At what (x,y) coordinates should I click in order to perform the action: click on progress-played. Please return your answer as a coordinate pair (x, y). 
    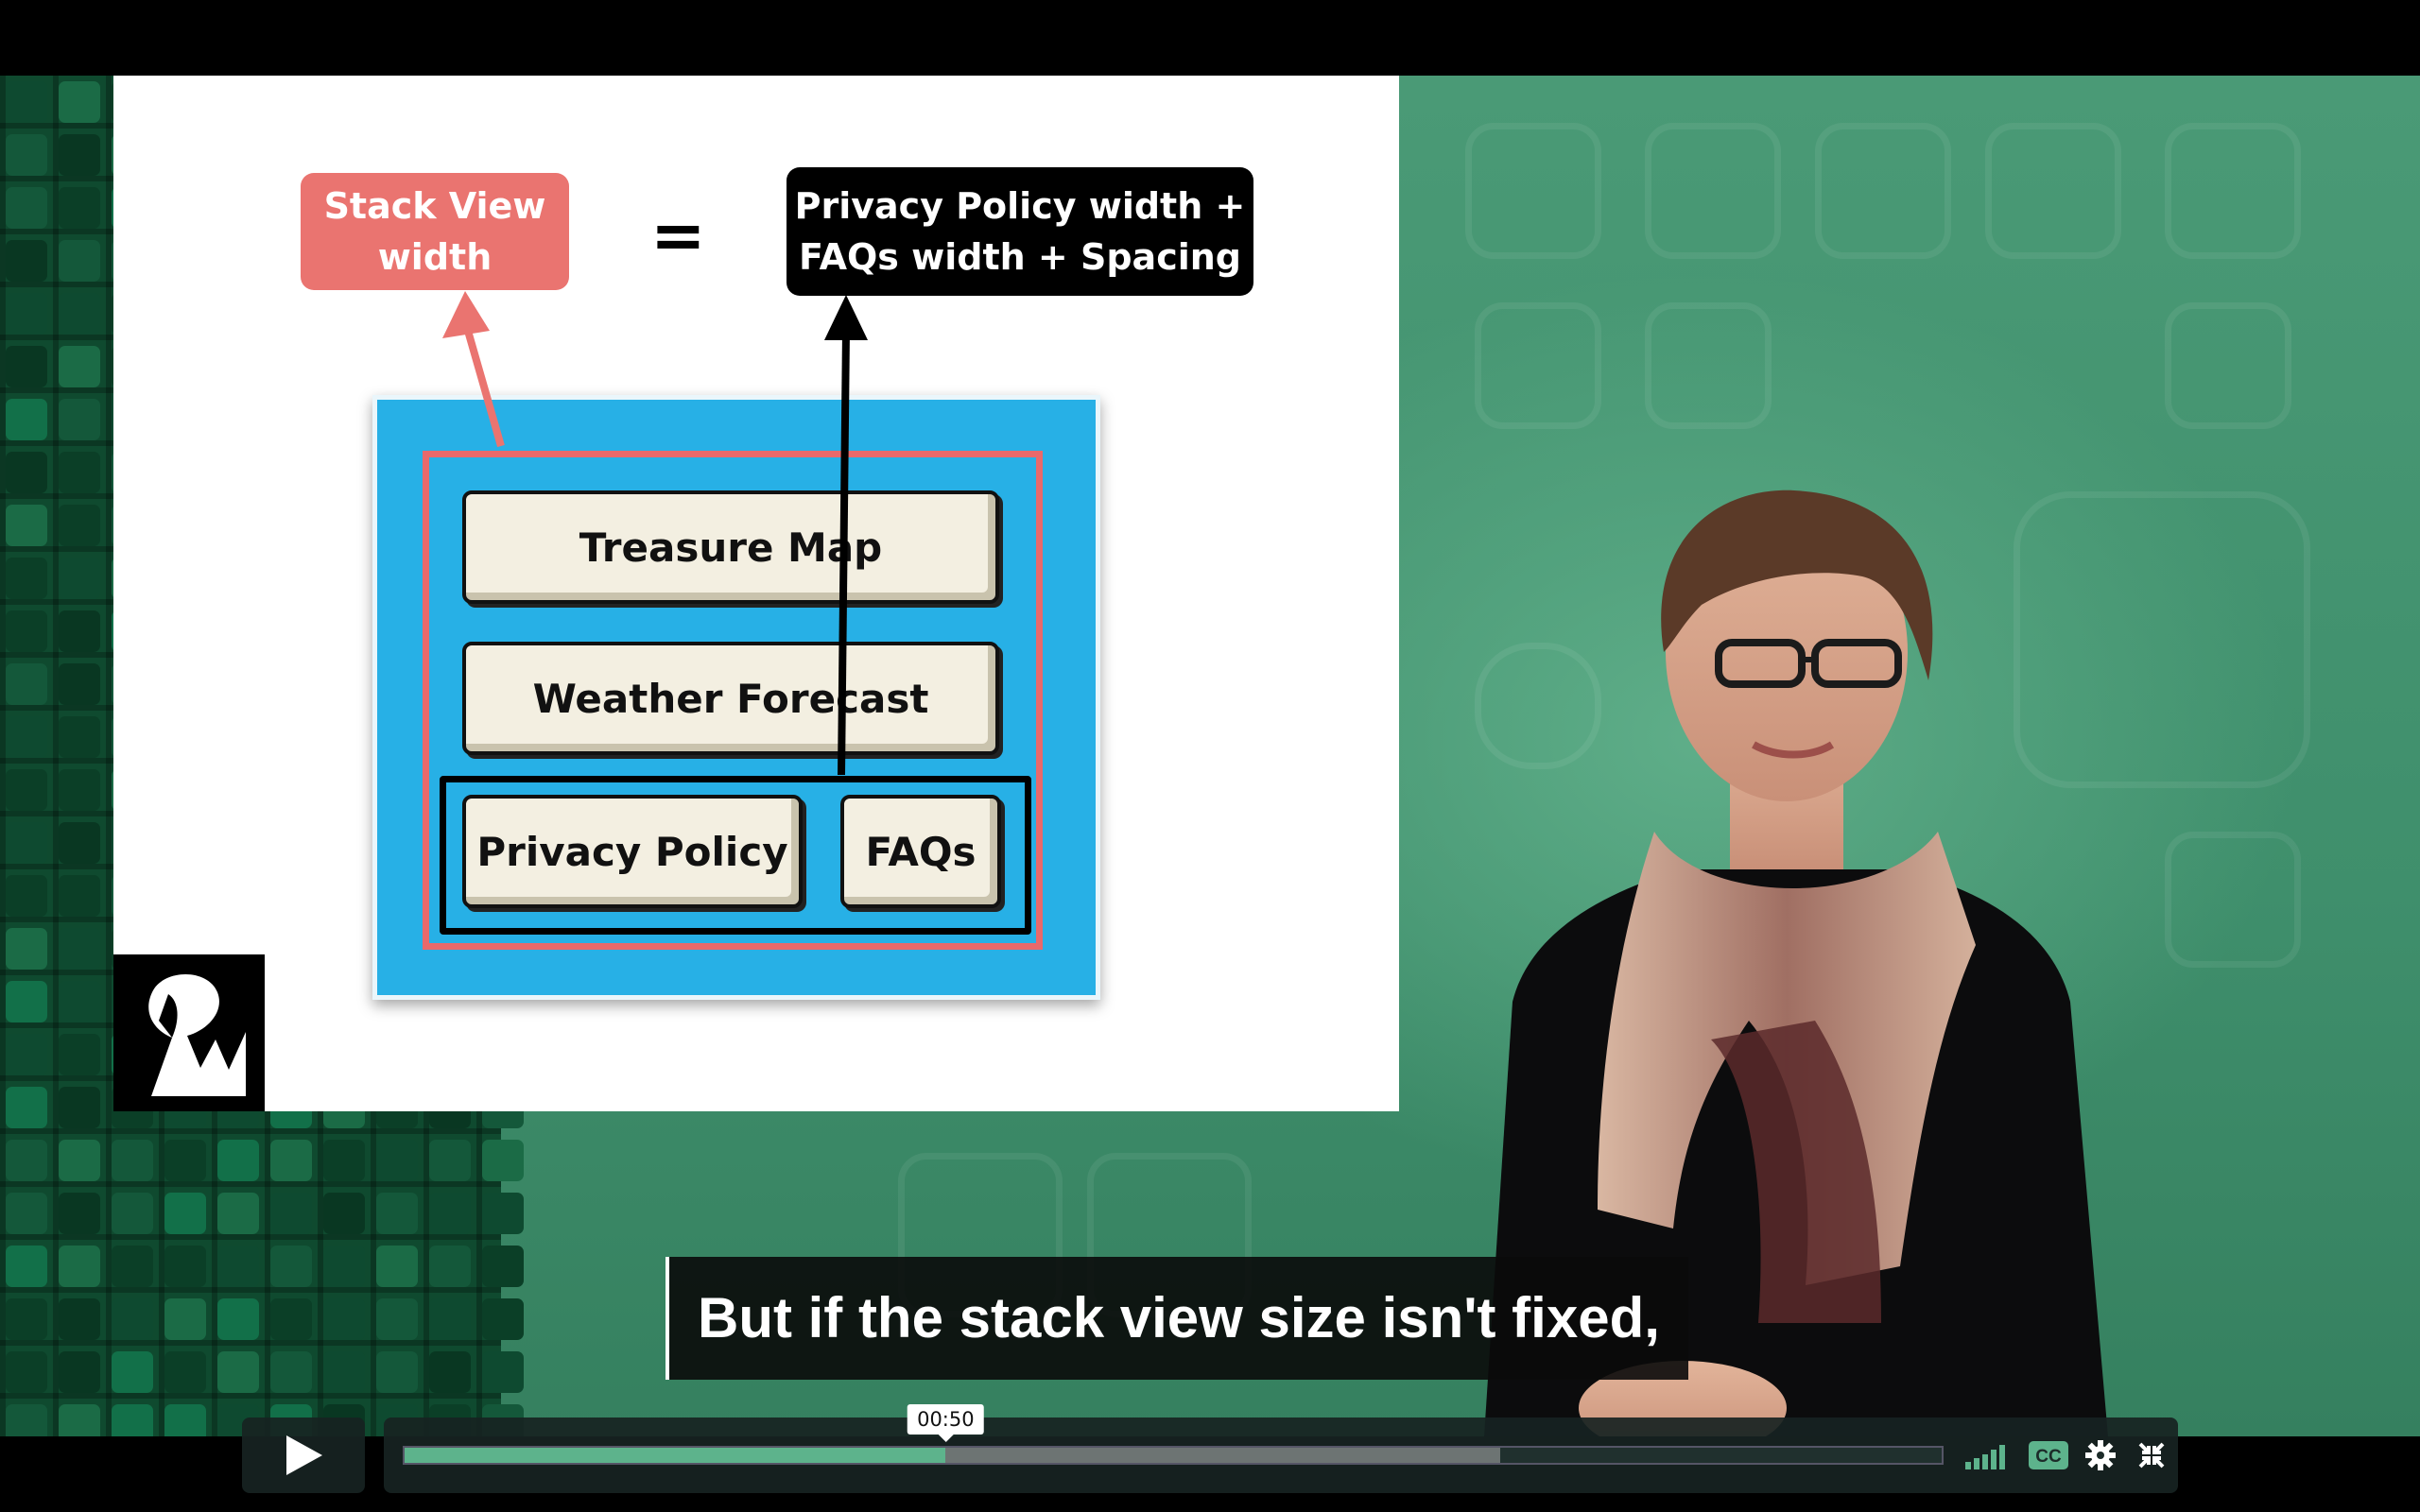
    Looking at the image, I should click on (675, 1455).